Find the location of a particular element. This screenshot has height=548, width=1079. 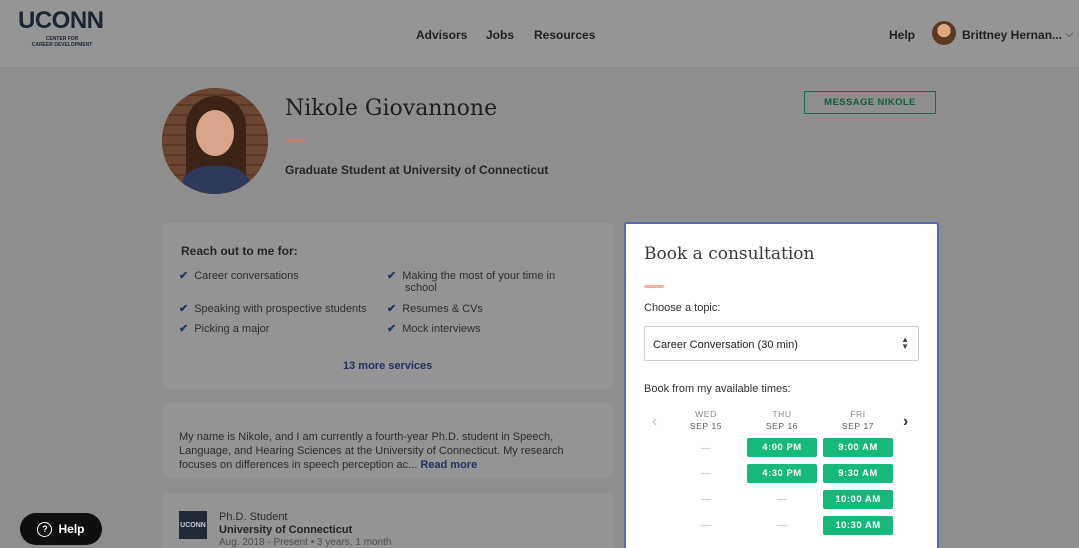

time-slot-fri: 9:00 AM is located at coordinates (858, 447).